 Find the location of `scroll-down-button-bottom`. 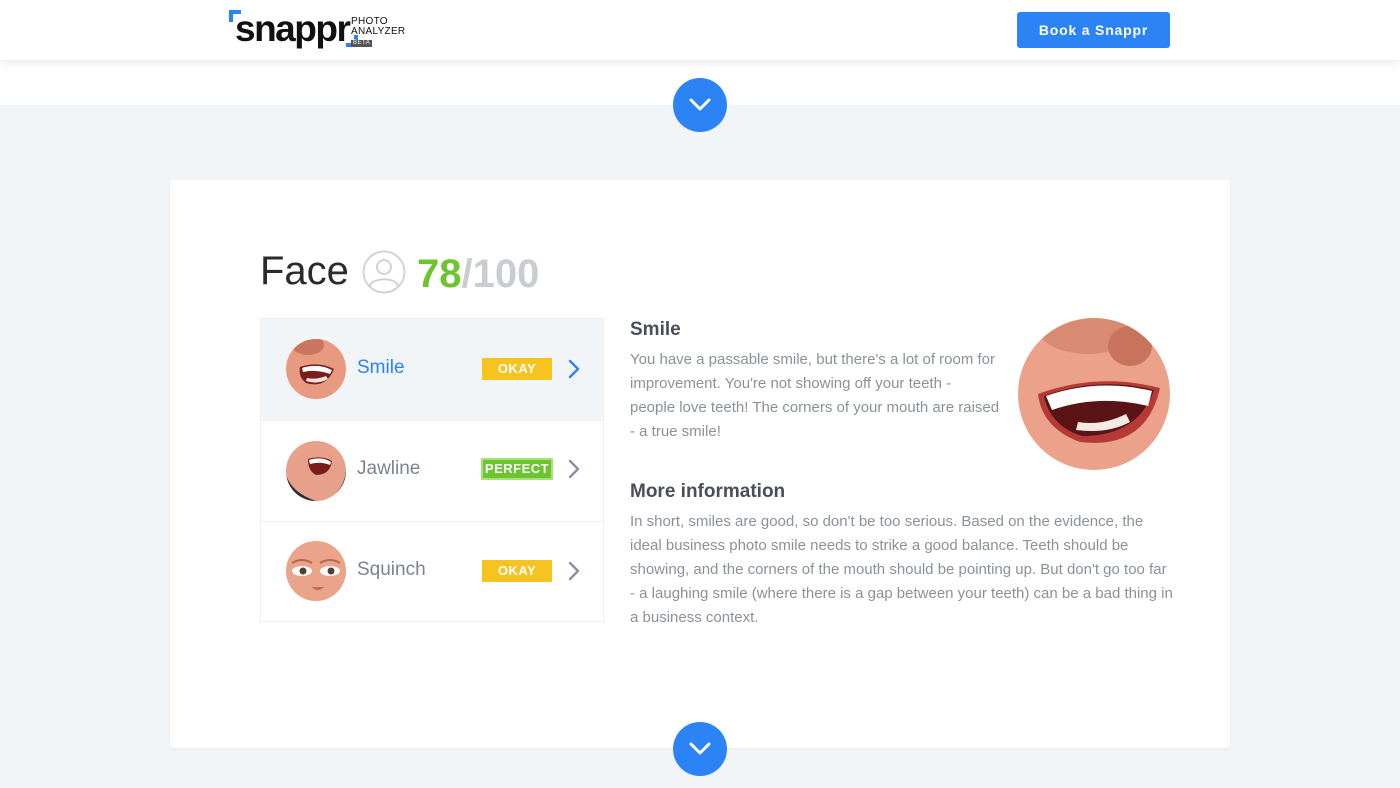

scroll-down-button-bottom is located at coordinates (700, 749).